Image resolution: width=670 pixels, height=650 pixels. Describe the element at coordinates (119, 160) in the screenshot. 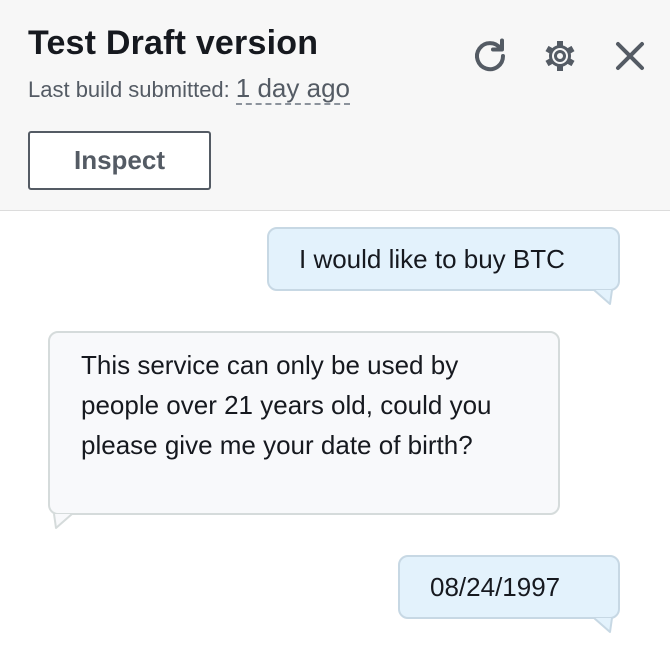

I see `inspect-button: Inspect` at that location.